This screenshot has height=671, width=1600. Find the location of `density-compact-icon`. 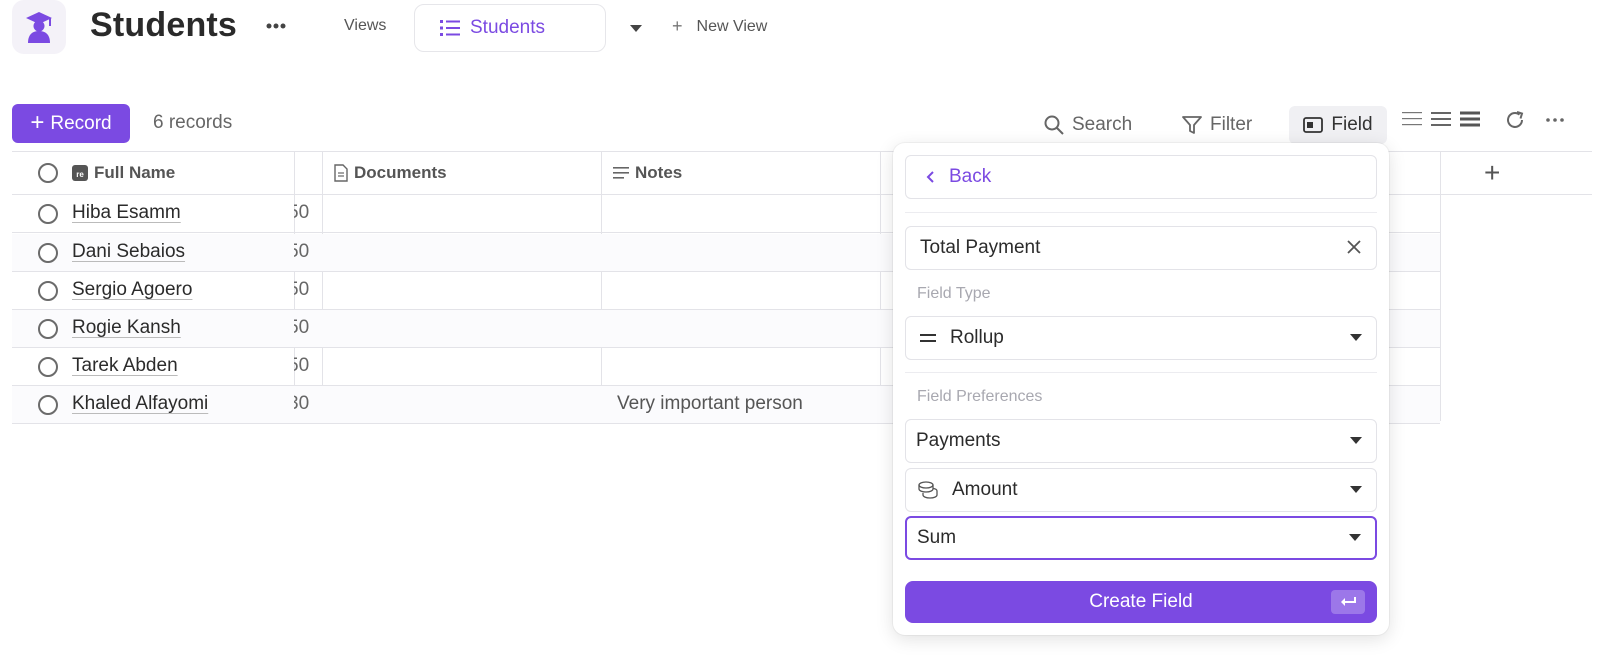

density-compact-icon is located at coordinates (1412, 119).